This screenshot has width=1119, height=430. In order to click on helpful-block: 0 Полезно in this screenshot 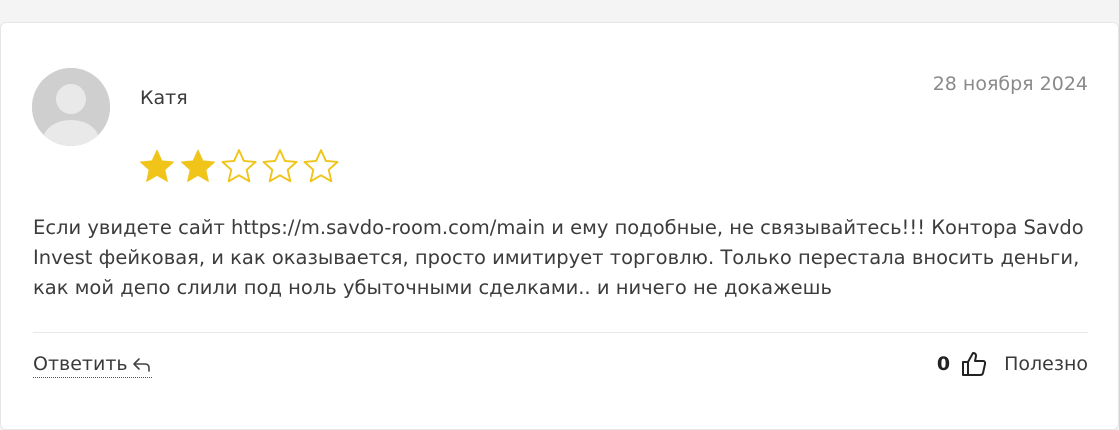, I will do `click(1012, 364)`.